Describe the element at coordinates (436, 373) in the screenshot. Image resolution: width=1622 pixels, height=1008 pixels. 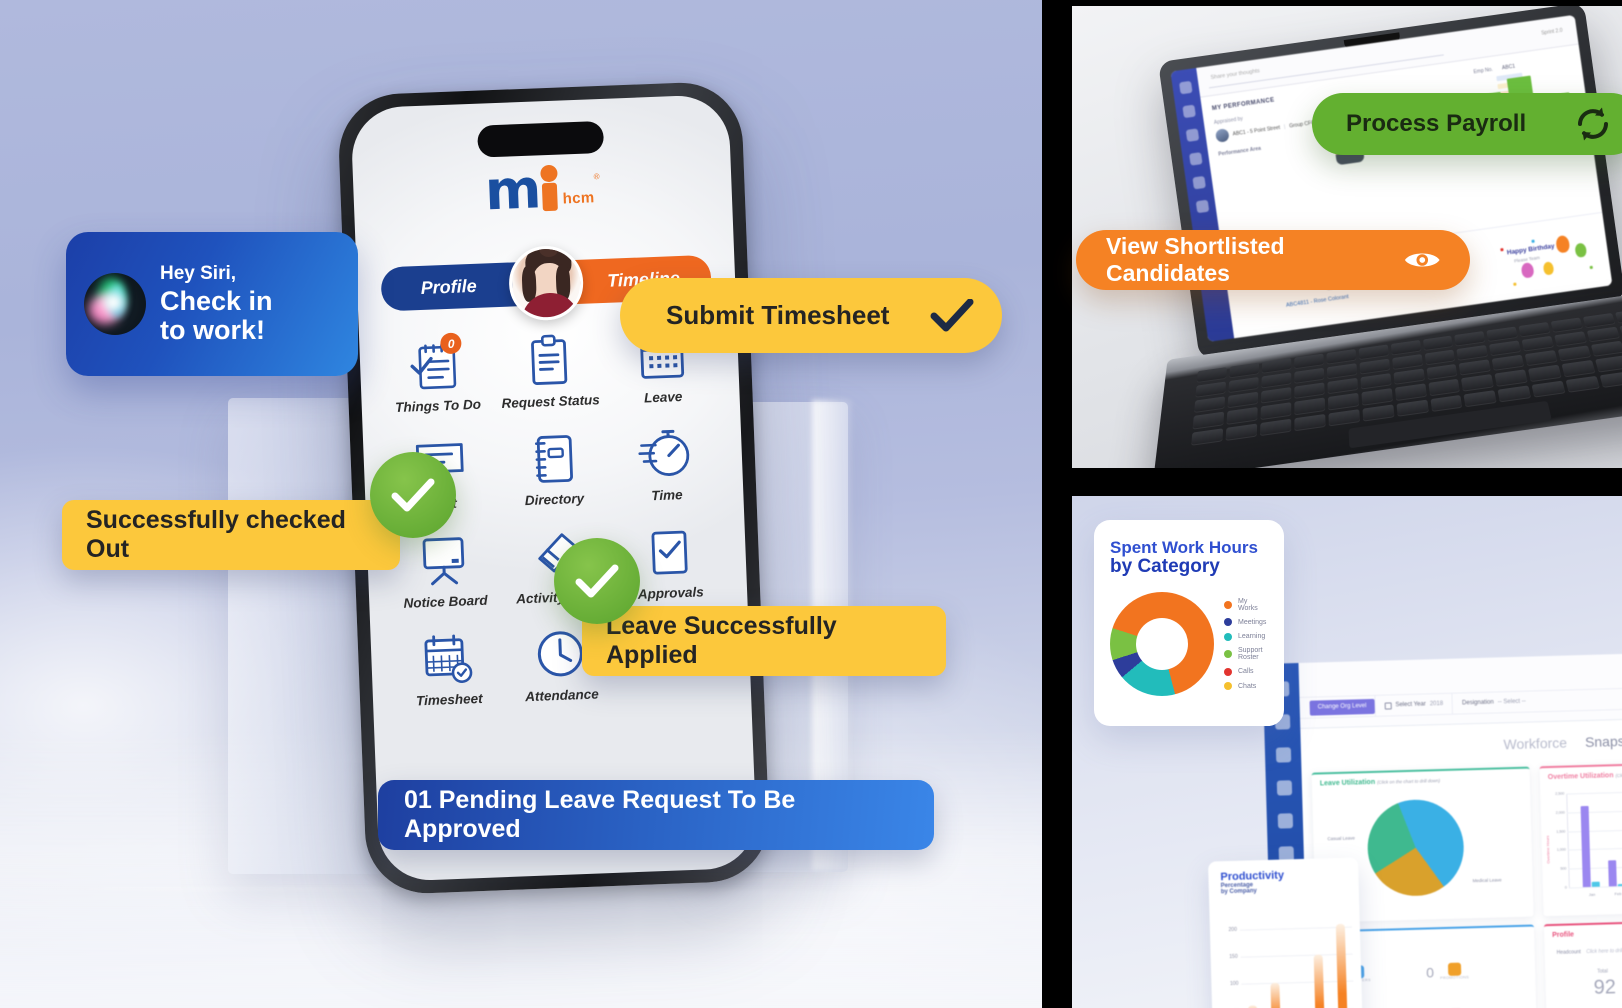
I see `app-icon-things-to-do: 0 Things To Do` at that location.